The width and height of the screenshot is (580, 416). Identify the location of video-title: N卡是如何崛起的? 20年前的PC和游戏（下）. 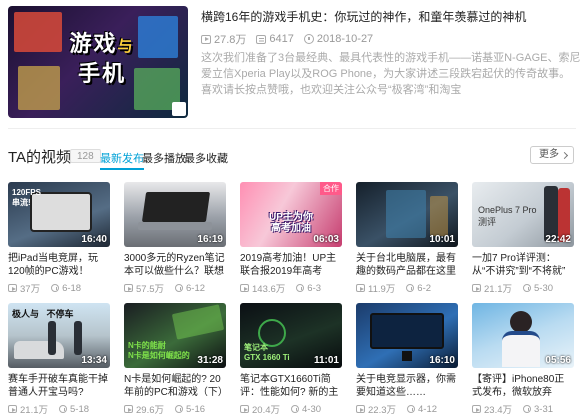
(175, 386).